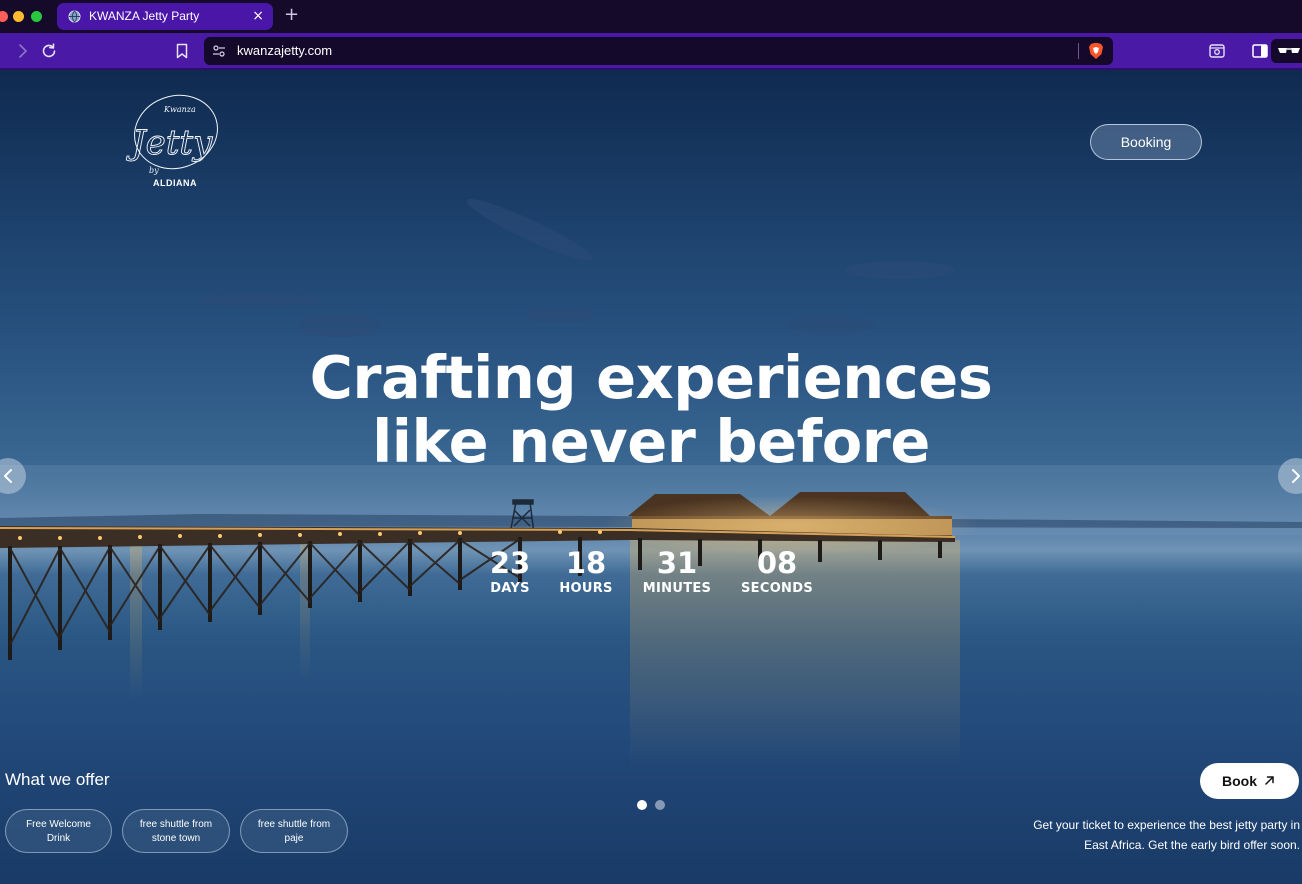 This screenshot has height=884, width=1302. I want to click on tab-close-button: ×, so click(258, 16).